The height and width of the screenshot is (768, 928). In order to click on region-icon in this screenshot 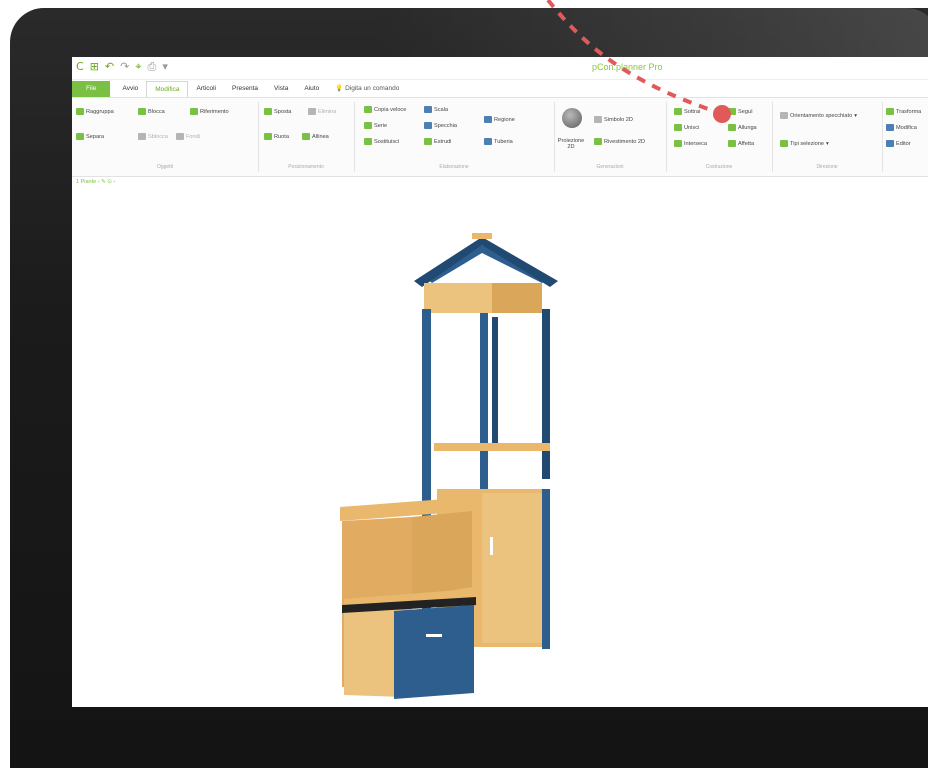, I will do `click(488, 119)`.